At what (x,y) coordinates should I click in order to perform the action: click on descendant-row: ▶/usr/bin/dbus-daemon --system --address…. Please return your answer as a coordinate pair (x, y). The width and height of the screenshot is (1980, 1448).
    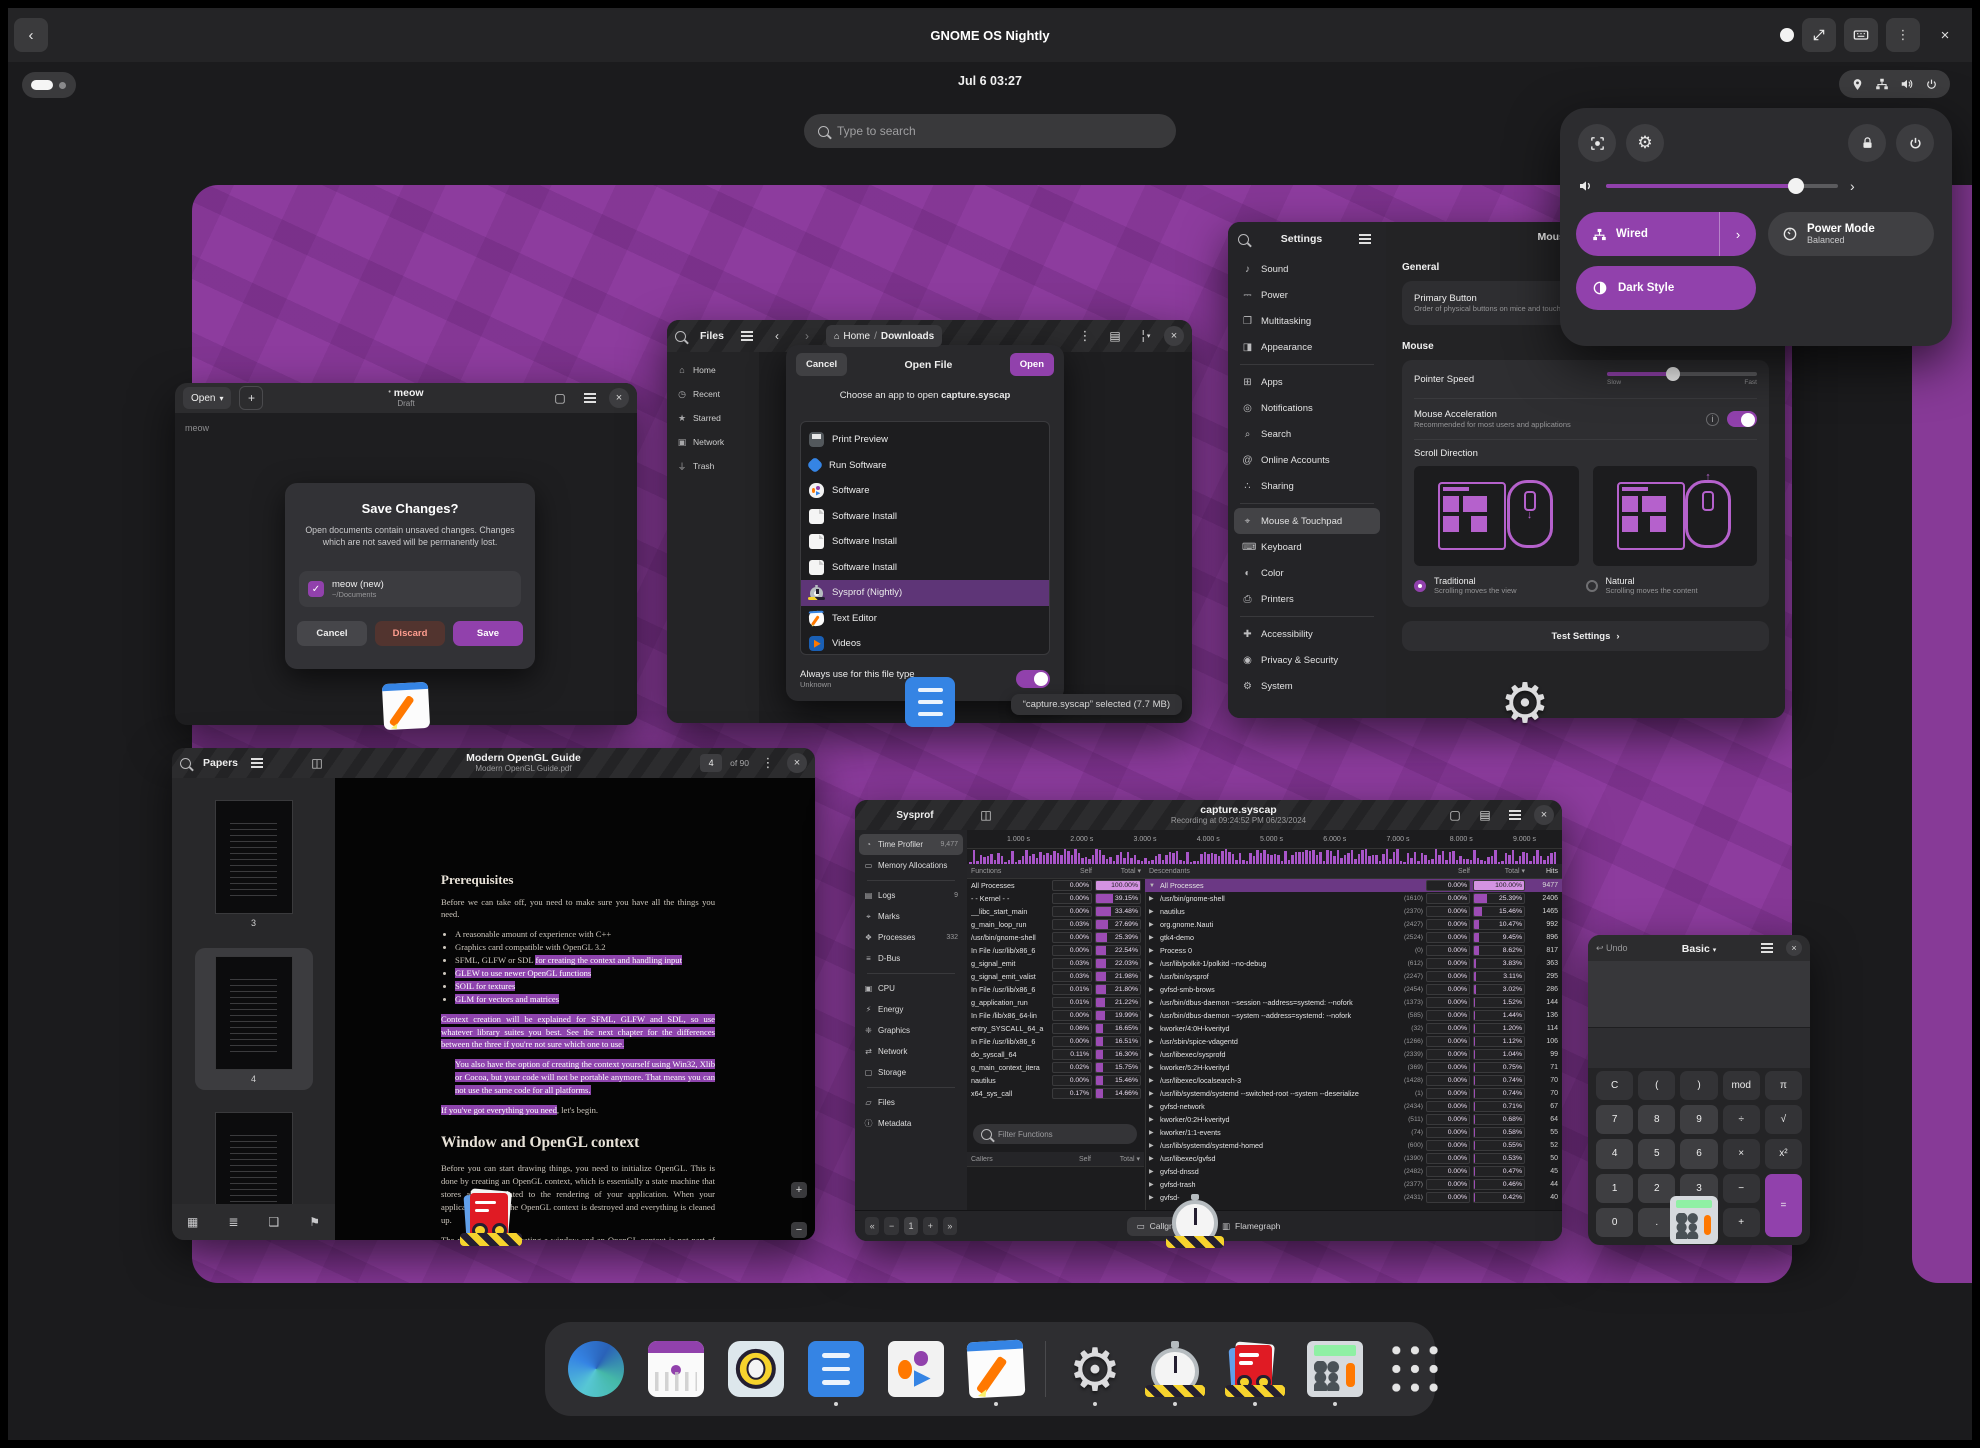
    Looking at the image, I should click on (1353, 1015).